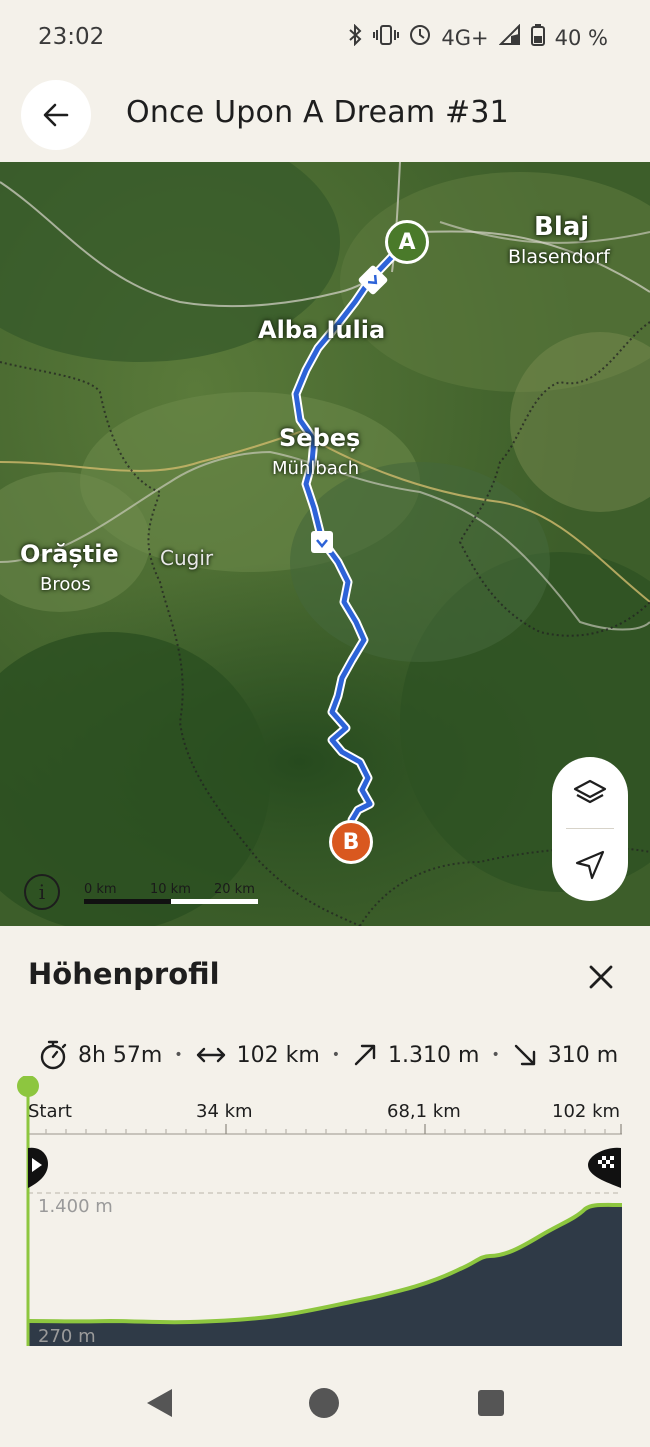 Image resolution: width=650 pixels, height=1447 pixels. What do you see at coordinates (537, 37) in the screenshot?
I see `battery-icon` at bounding box center [537, 37].